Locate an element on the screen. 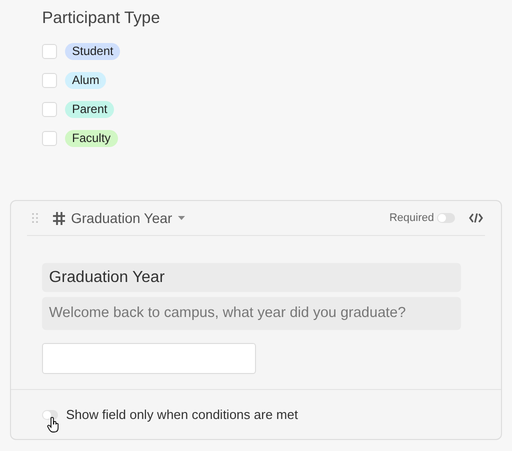 This screenshot has height=451, width=512. option-tag: Alum is located at coordinates (85, 80).